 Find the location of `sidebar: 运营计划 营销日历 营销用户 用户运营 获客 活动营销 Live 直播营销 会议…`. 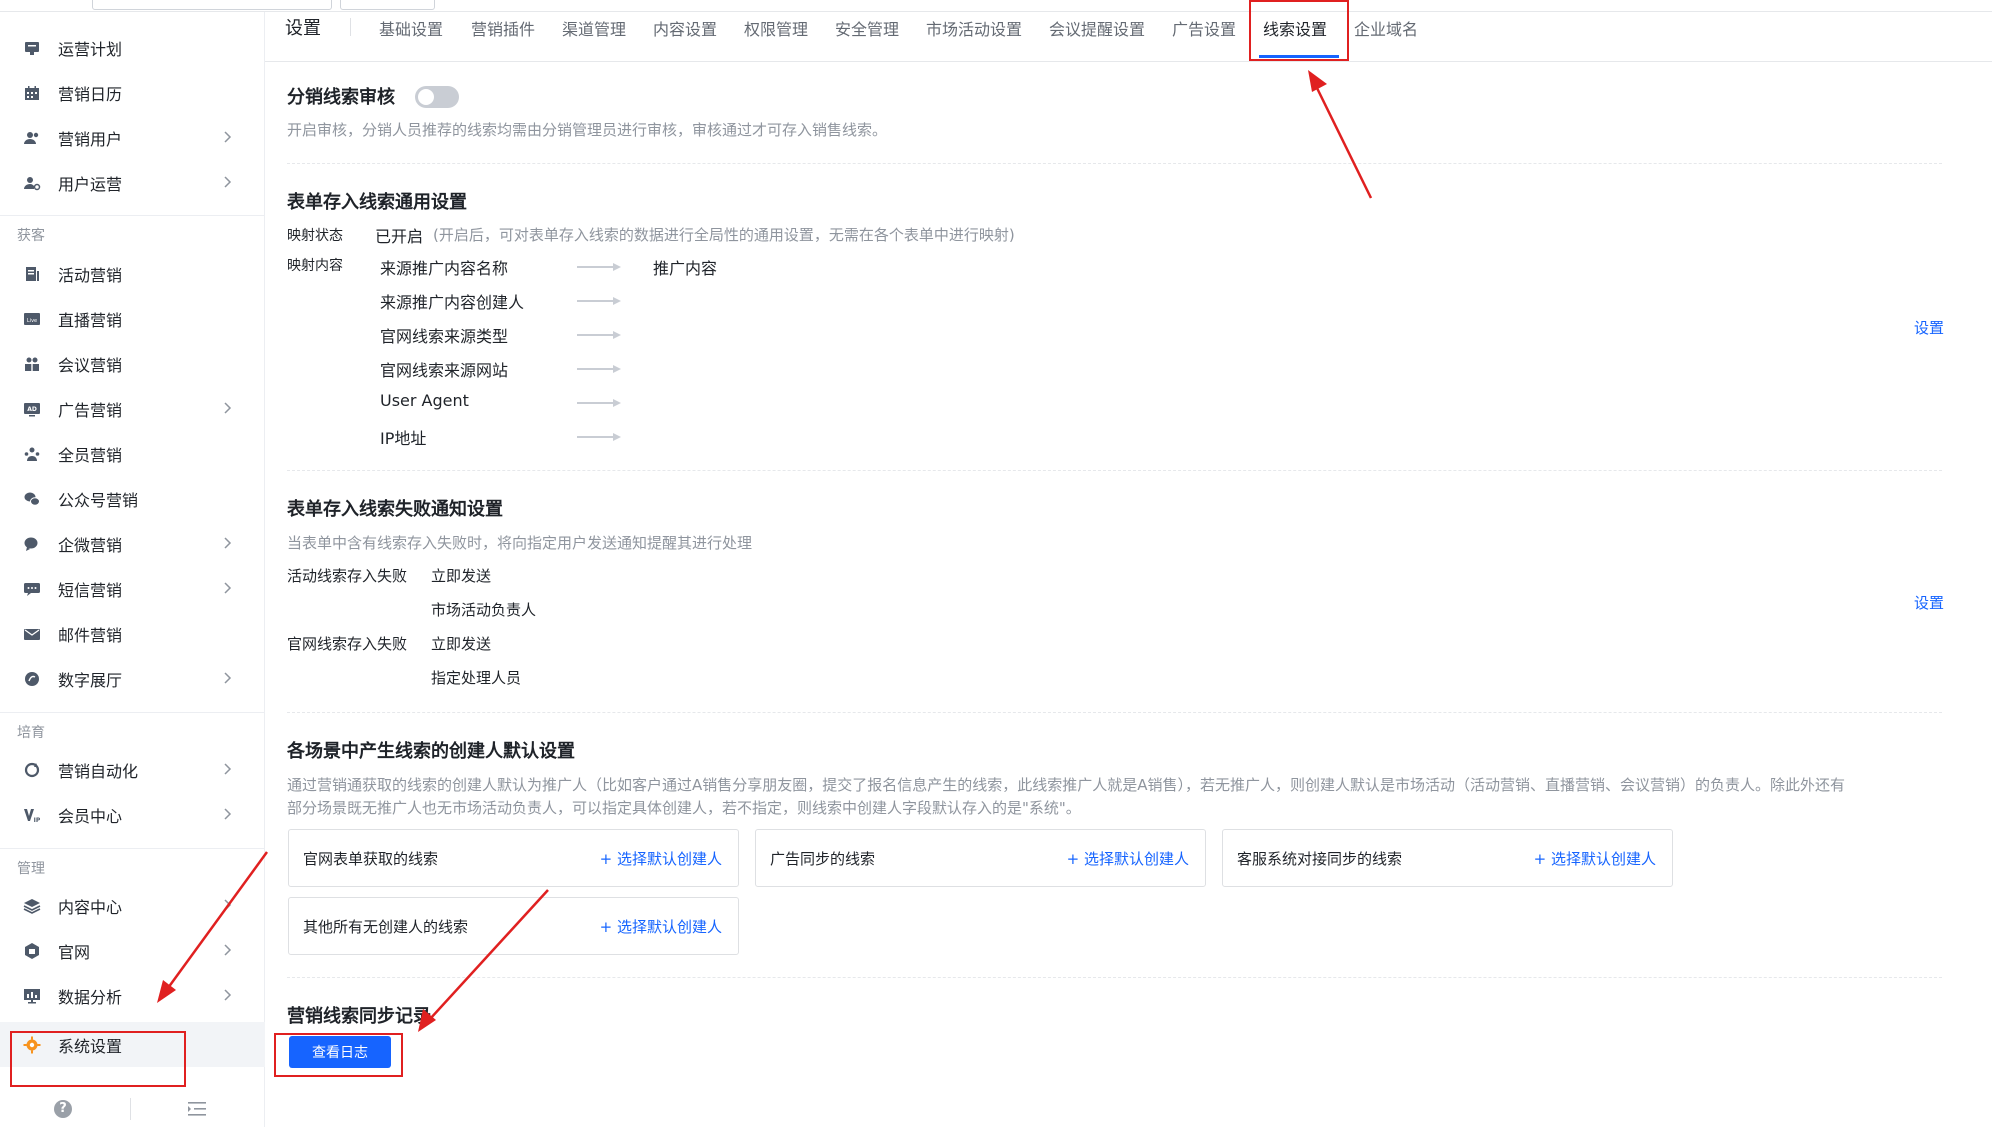

sidebar: 运营计划 营销日历 营销用户 用户运营 获客 活动营销 Live 直播营销 会议… is located at coordinates (132, 569).